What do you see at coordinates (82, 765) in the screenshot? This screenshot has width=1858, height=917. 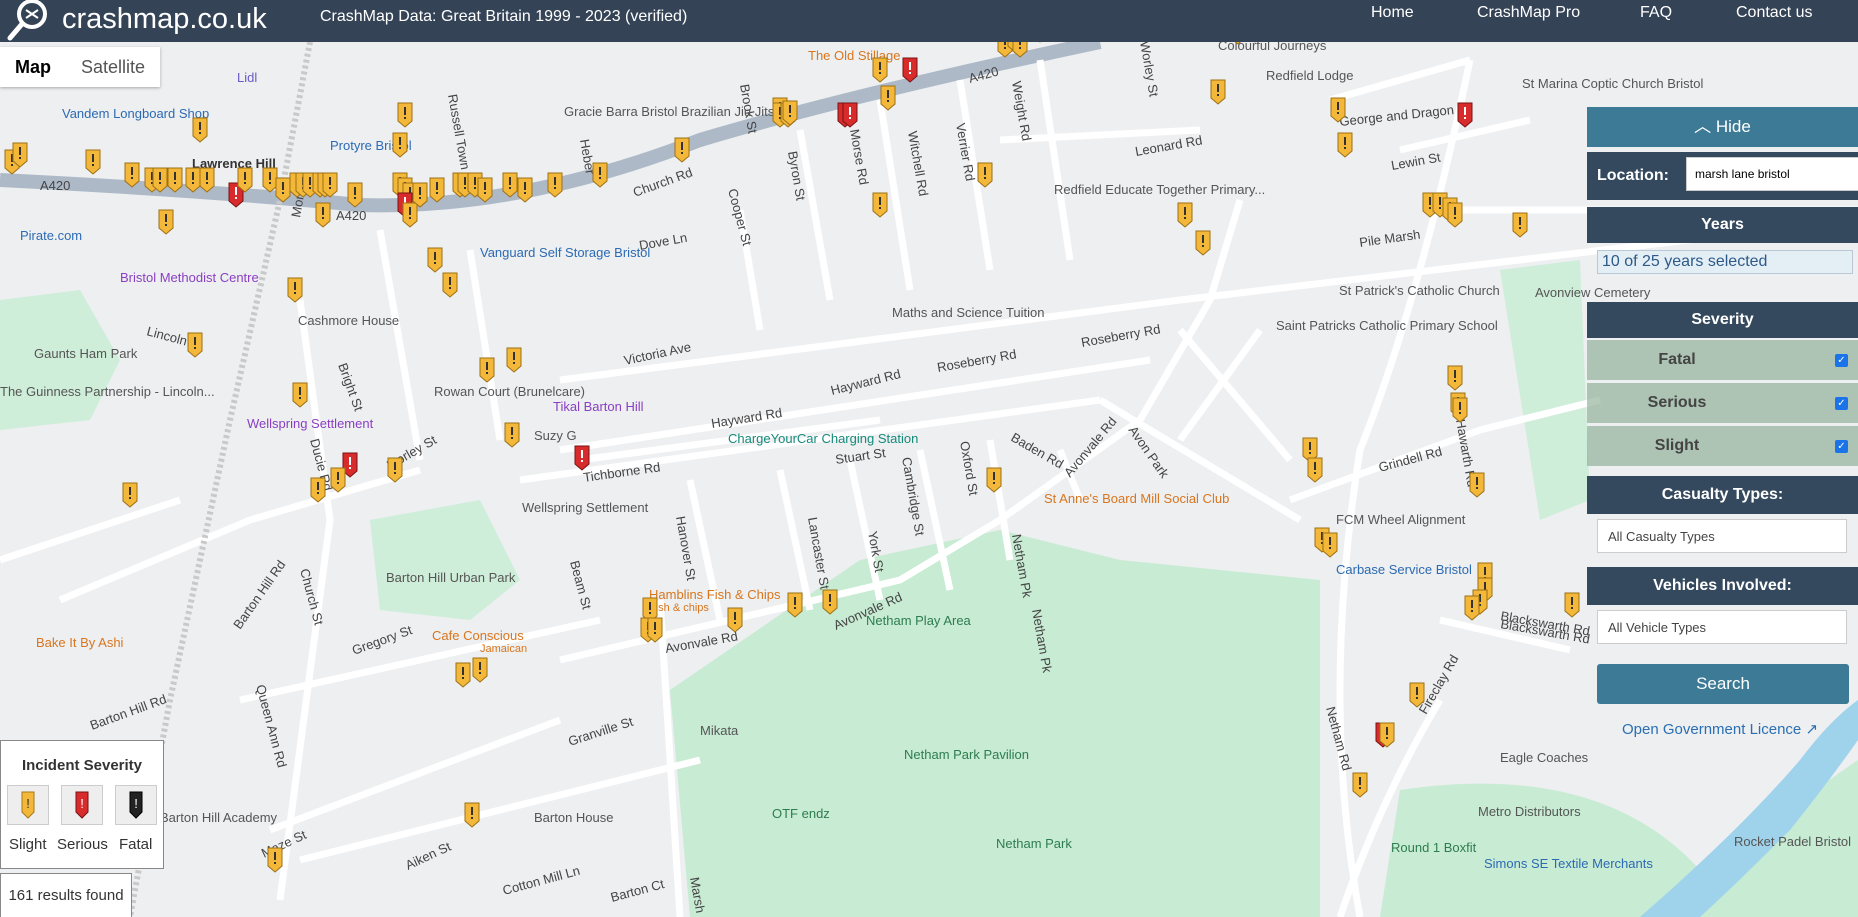 I see `legend-title: Incident Severity` at bounding box center [82, 765].